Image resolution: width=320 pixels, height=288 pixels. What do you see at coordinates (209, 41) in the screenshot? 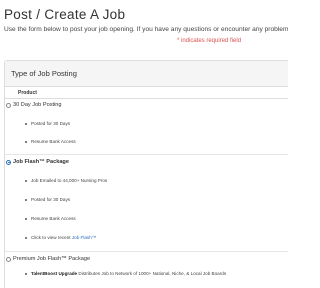
I see `required-field-note: * indicates required field` at bounding box center [209, 41].